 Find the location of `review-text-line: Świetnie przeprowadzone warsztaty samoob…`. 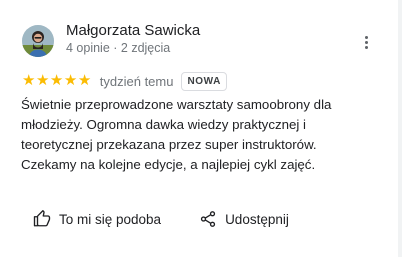

review-text-line: Świetnie przeprowadzone warsztaty samoob… is located at coordinates (176, 104).